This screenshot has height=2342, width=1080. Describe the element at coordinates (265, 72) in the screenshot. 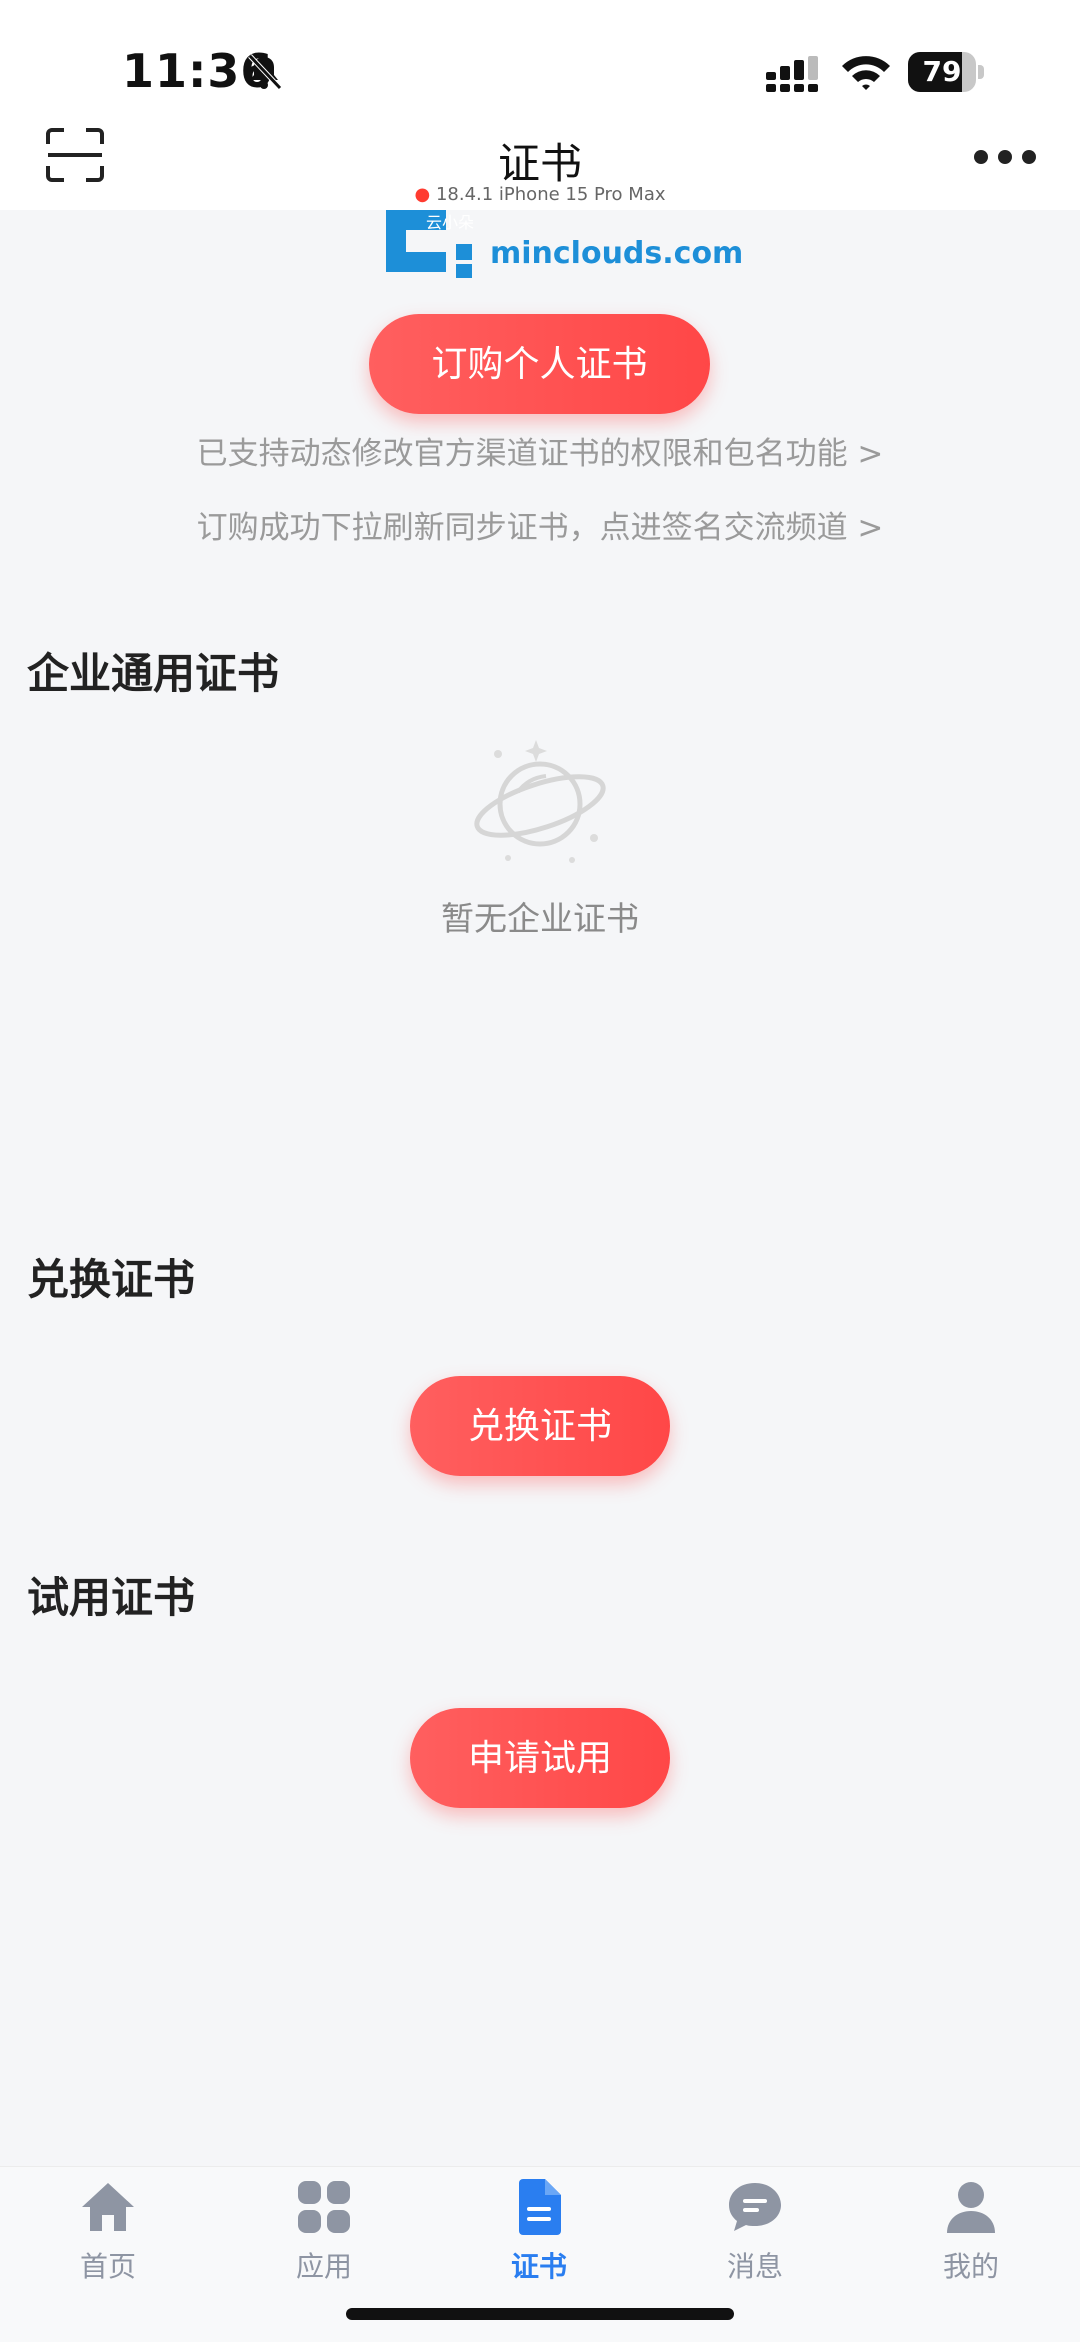

I see `bell-slash-icon` at that location.